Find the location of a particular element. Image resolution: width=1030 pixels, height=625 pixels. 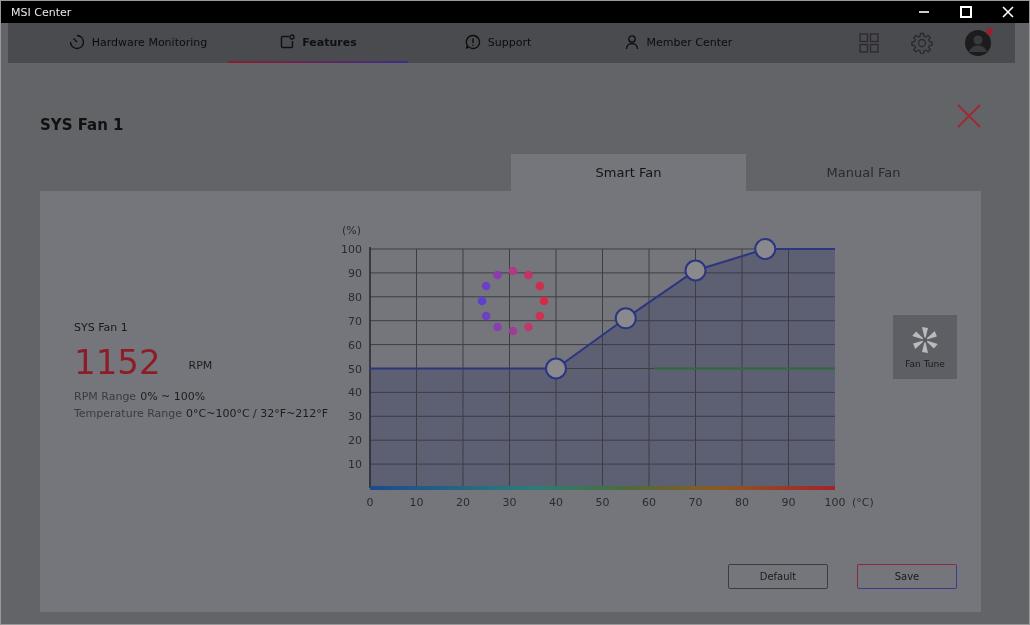

x-tick-label: 60 is located at coordinates (649, 502).